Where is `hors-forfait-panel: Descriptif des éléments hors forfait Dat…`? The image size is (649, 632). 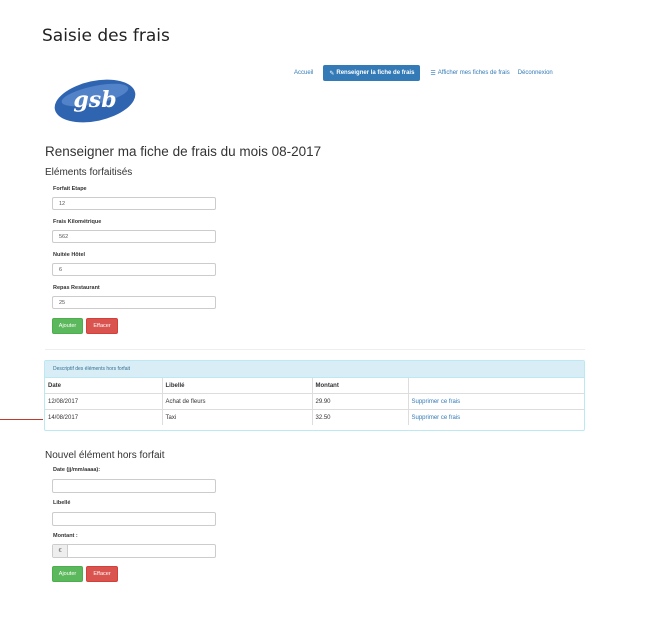
hors-forfait-panel: Descriptif des éléments hors forfait Dat… is located at coordinates (314, 395).